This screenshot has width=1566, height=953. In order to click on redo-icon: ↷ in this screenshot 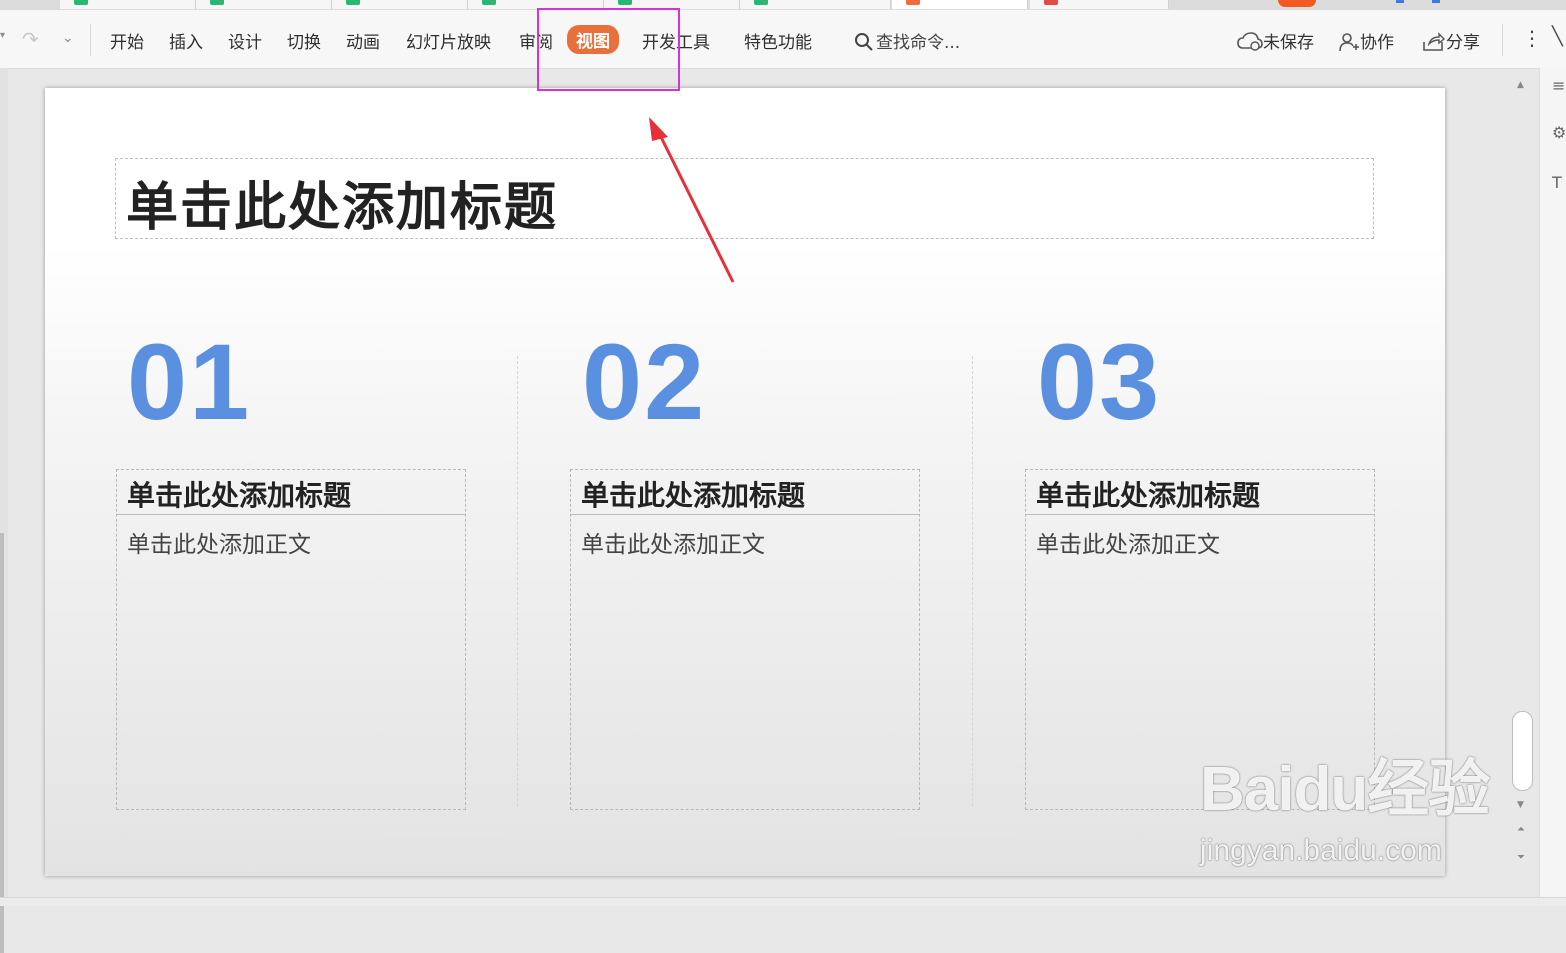, I will do `click(30, 39)`.